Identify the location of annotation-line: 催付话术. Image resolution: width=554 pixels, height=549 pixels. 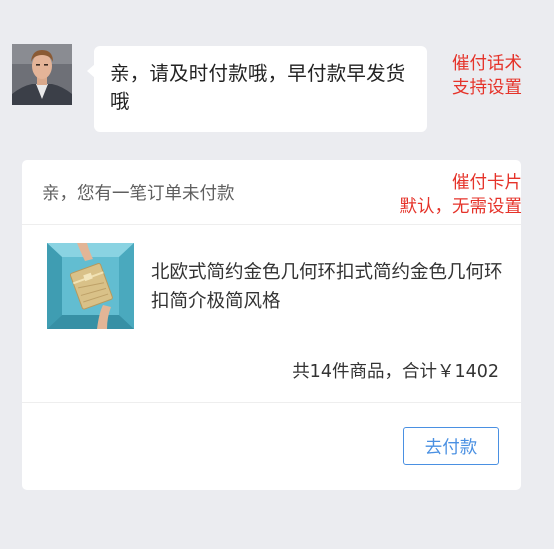
(487, 64).